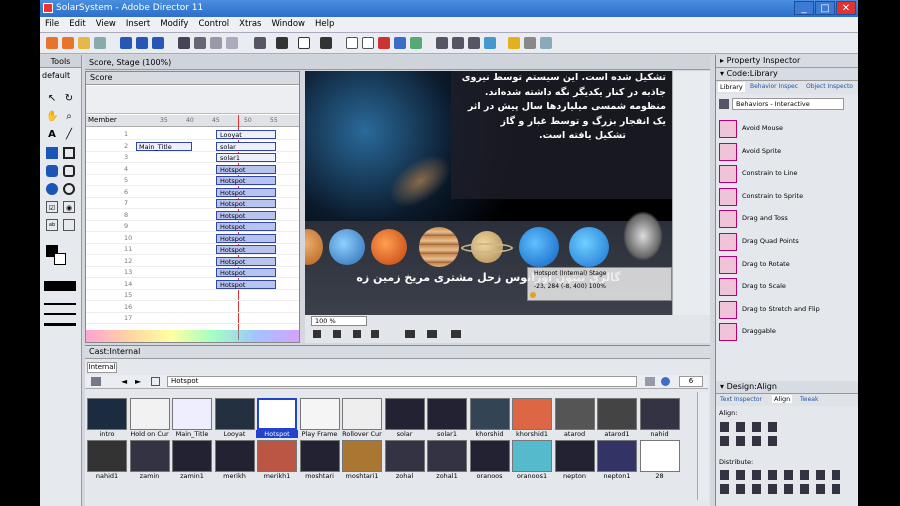  I want to click on rotate-tool-icon: ↻, so click(69, 99).